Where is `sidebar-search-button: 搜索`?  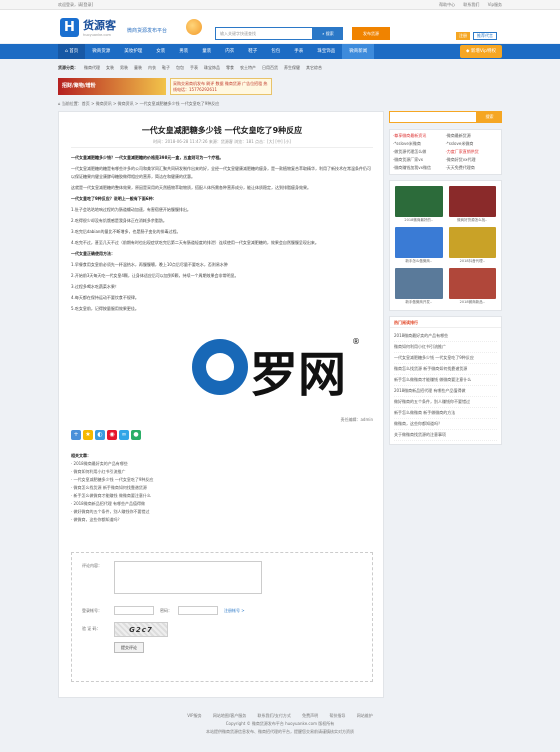 sidebar-search-button: 搜索 is located at coordinates (489, 117).